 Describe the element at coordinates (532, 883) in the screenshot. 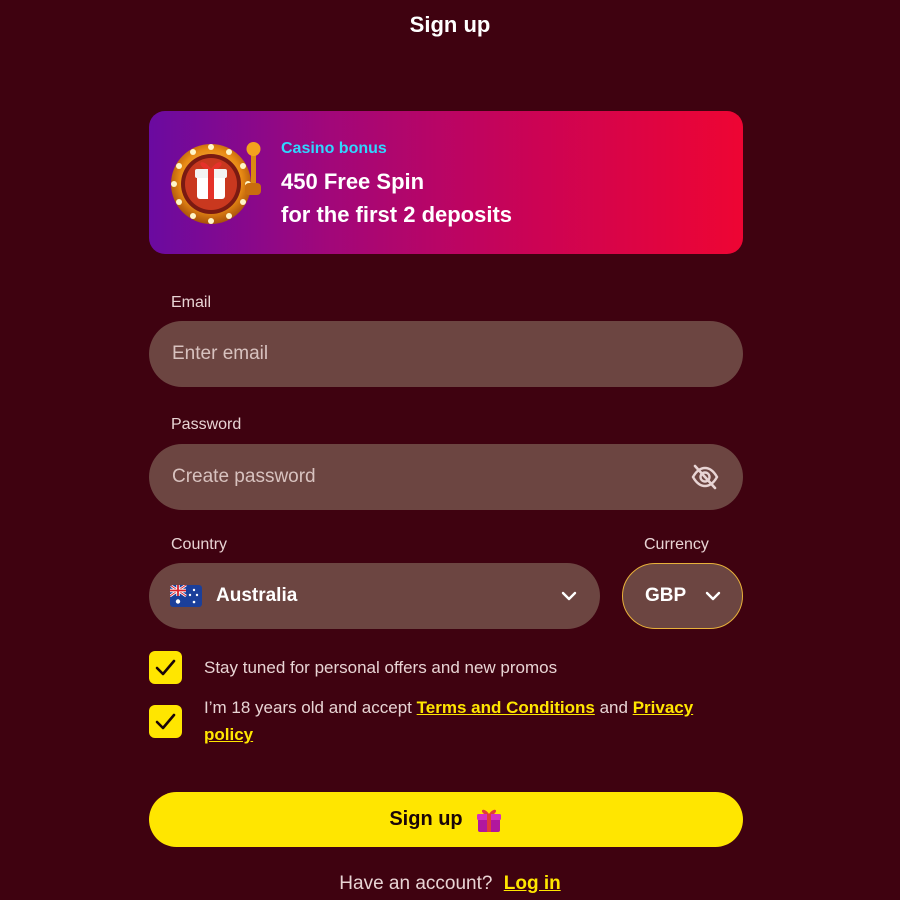

I see `login-link: Log in` at that location.